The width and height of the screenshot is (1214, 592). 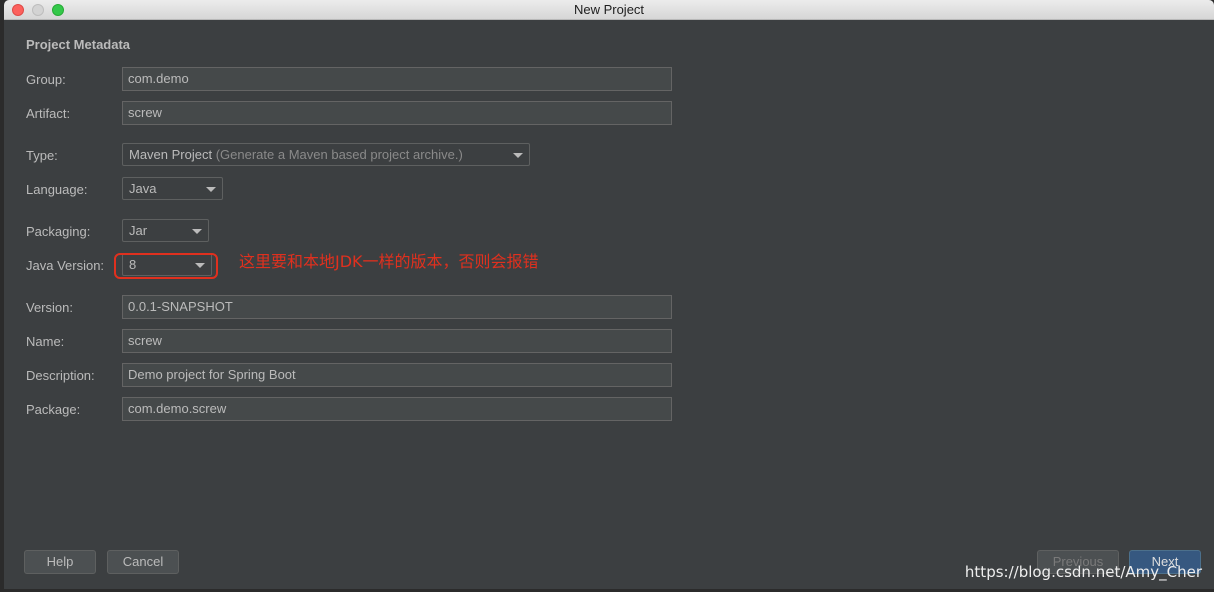 I want to click on package-field: com.demo.screw, so click(x=397, y=409).